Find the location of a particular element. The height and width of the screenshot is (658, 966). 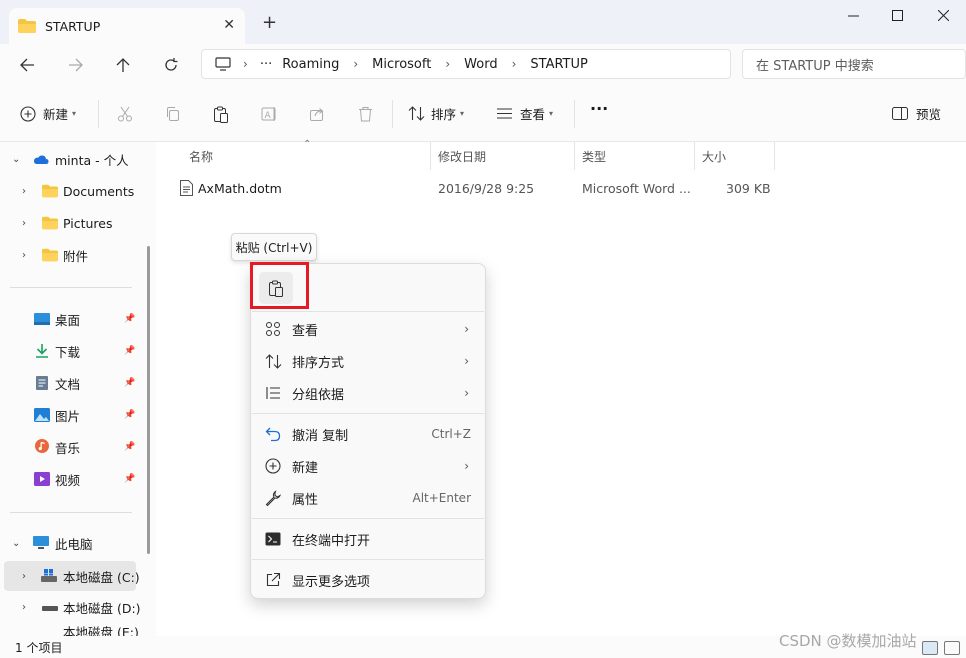

delete-button is located at coordinates (365, 114).